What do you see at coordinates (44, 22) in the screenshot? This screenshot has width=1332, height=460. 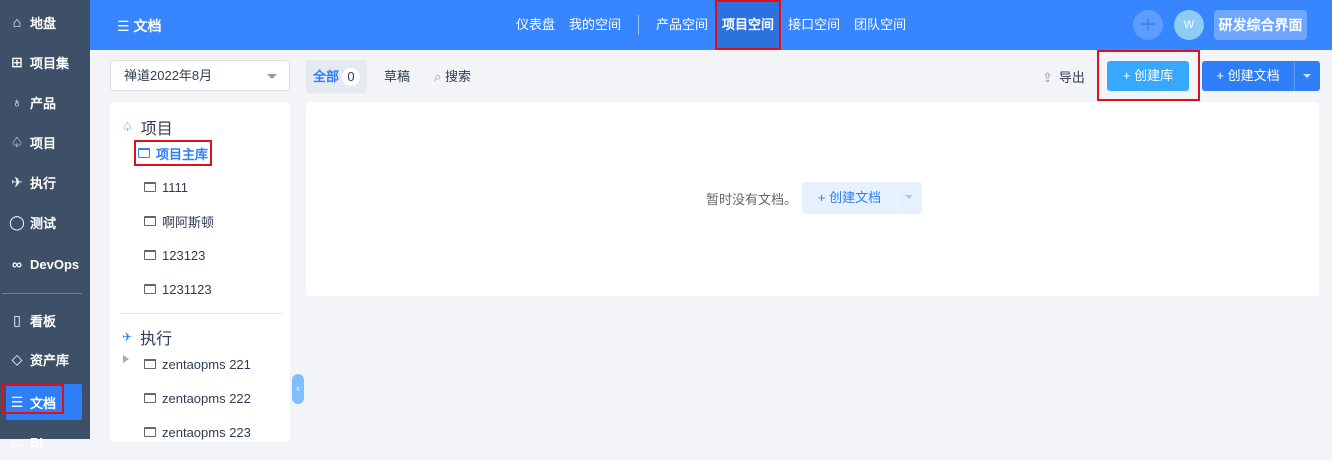 I see `sidebar-item-dashboard: ⌂ 地盘` at bounding box center [44, 22].